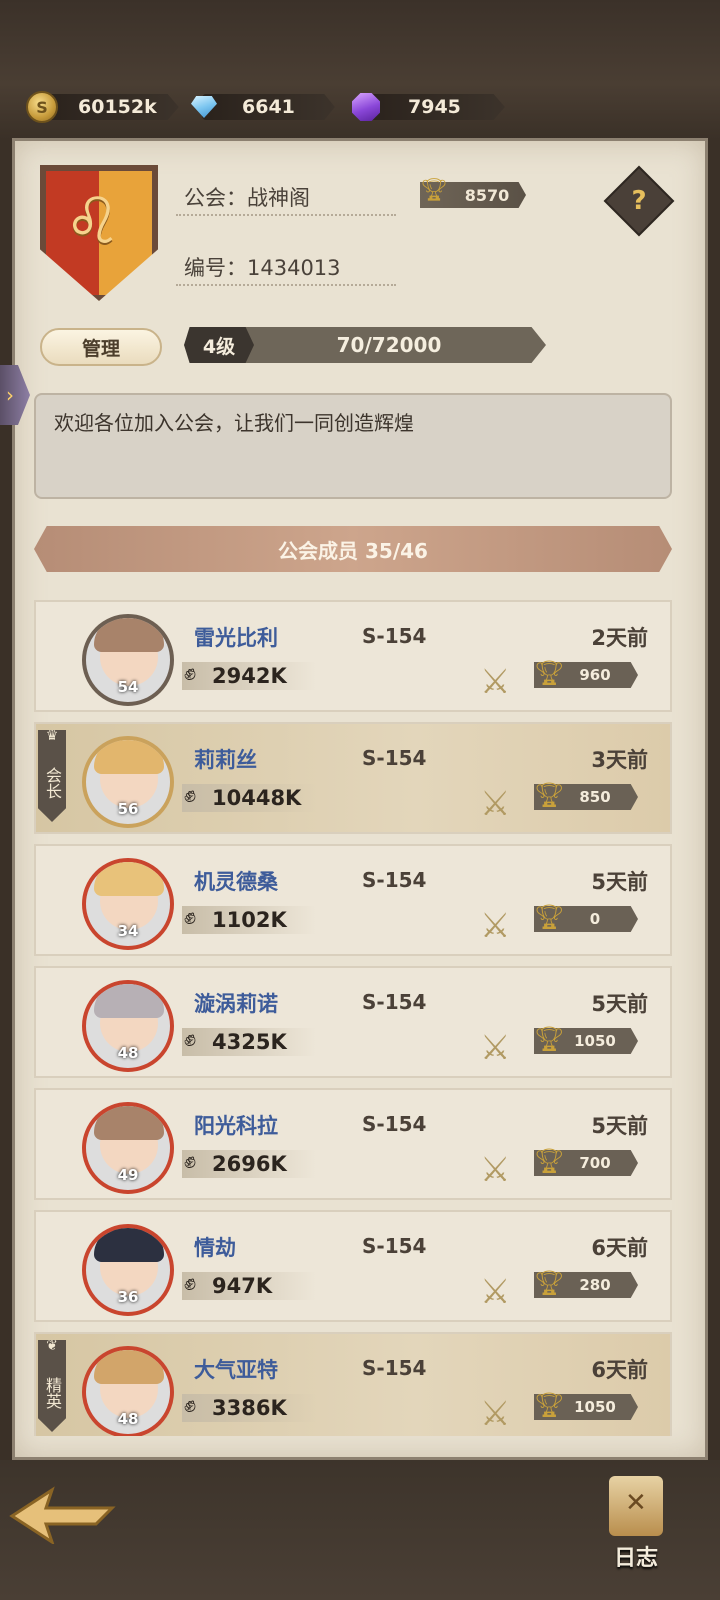 The image size is (720, 1600). What do you see at coordinates (353, 900) in the screenshot?
I see `member-row: 34 机灵德桑 S-154 5天前 1102K ✊︎ ⚔︎ 0 🏆︎` at bounding box center [353, 900].